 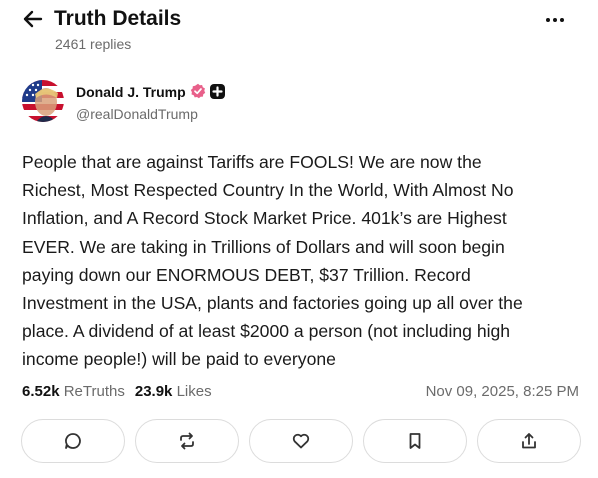 I want to click on post-timestamp: Nov 09, 2025, 8:25 PM, so click(x=502, y=391).